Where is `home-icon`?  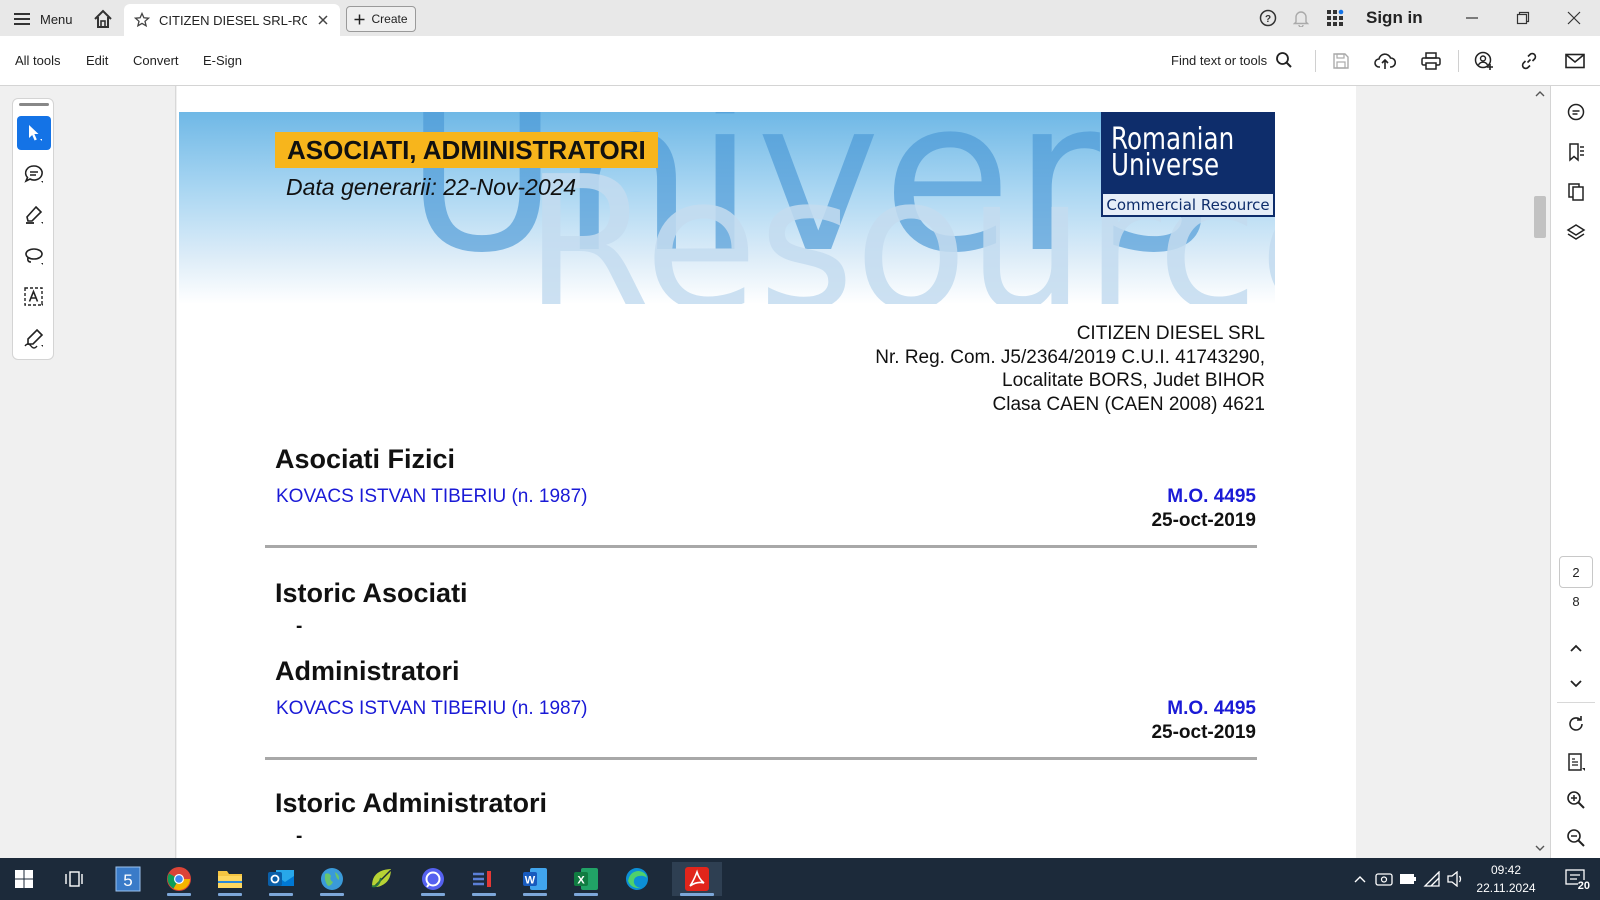
home-icon is located at coordinates (103, 18).